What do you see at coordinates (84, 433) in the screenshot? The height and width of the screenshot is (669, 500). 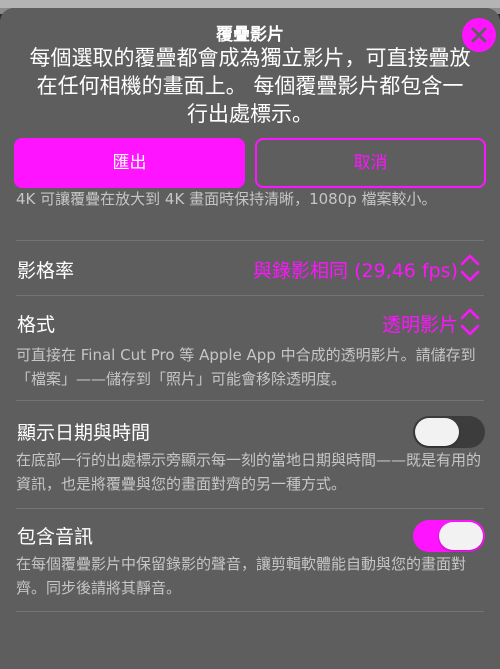 I see `show-datetime-label: 顯示日期與時間` at bounding box center [84, 433].